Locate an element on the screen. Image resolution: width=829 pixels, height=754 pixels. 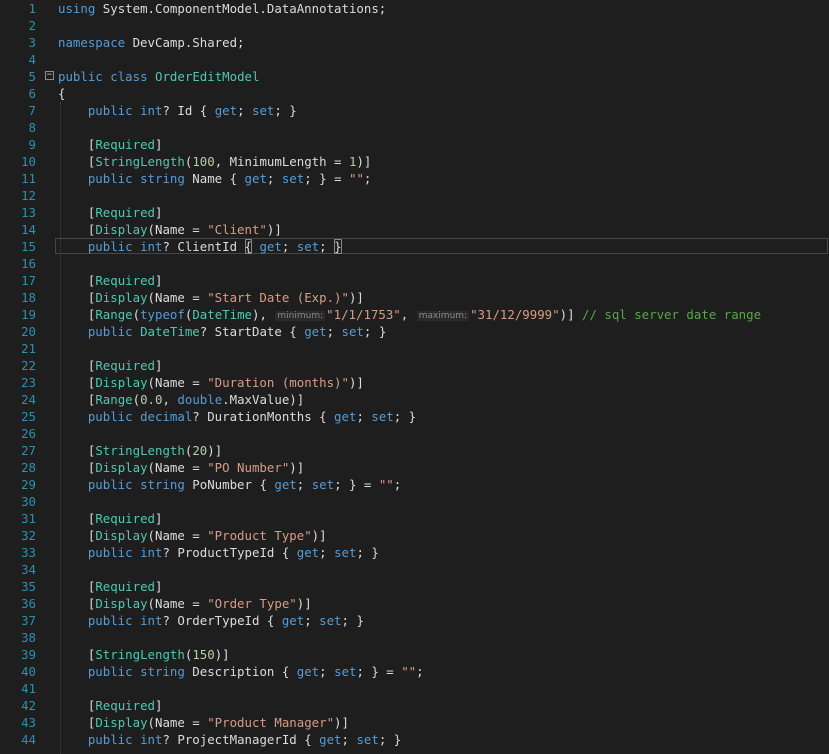
line-number: 20 is located at coordinates (28, 331).